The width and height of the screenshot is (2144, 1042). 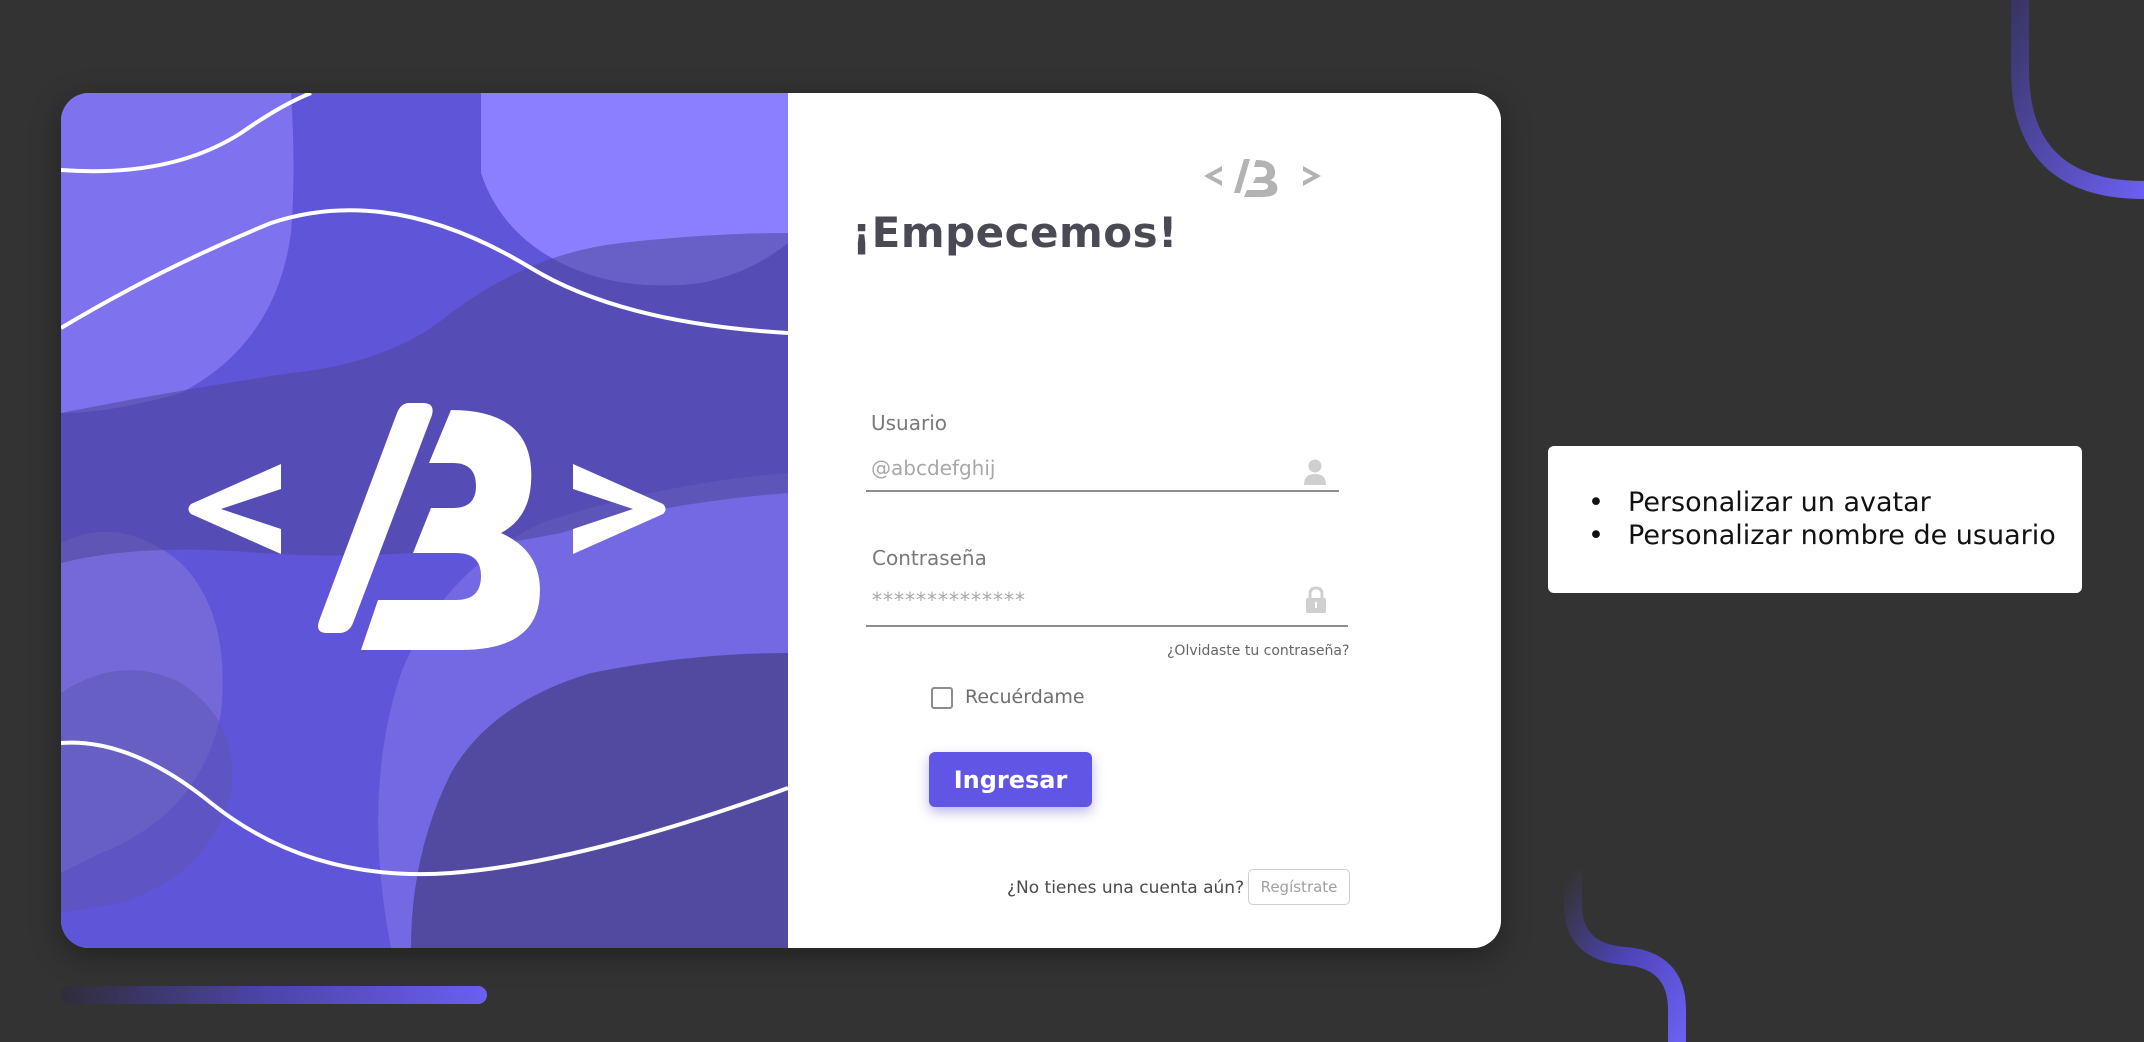 I want to click on user-icon, so click(x=1315, y=472).